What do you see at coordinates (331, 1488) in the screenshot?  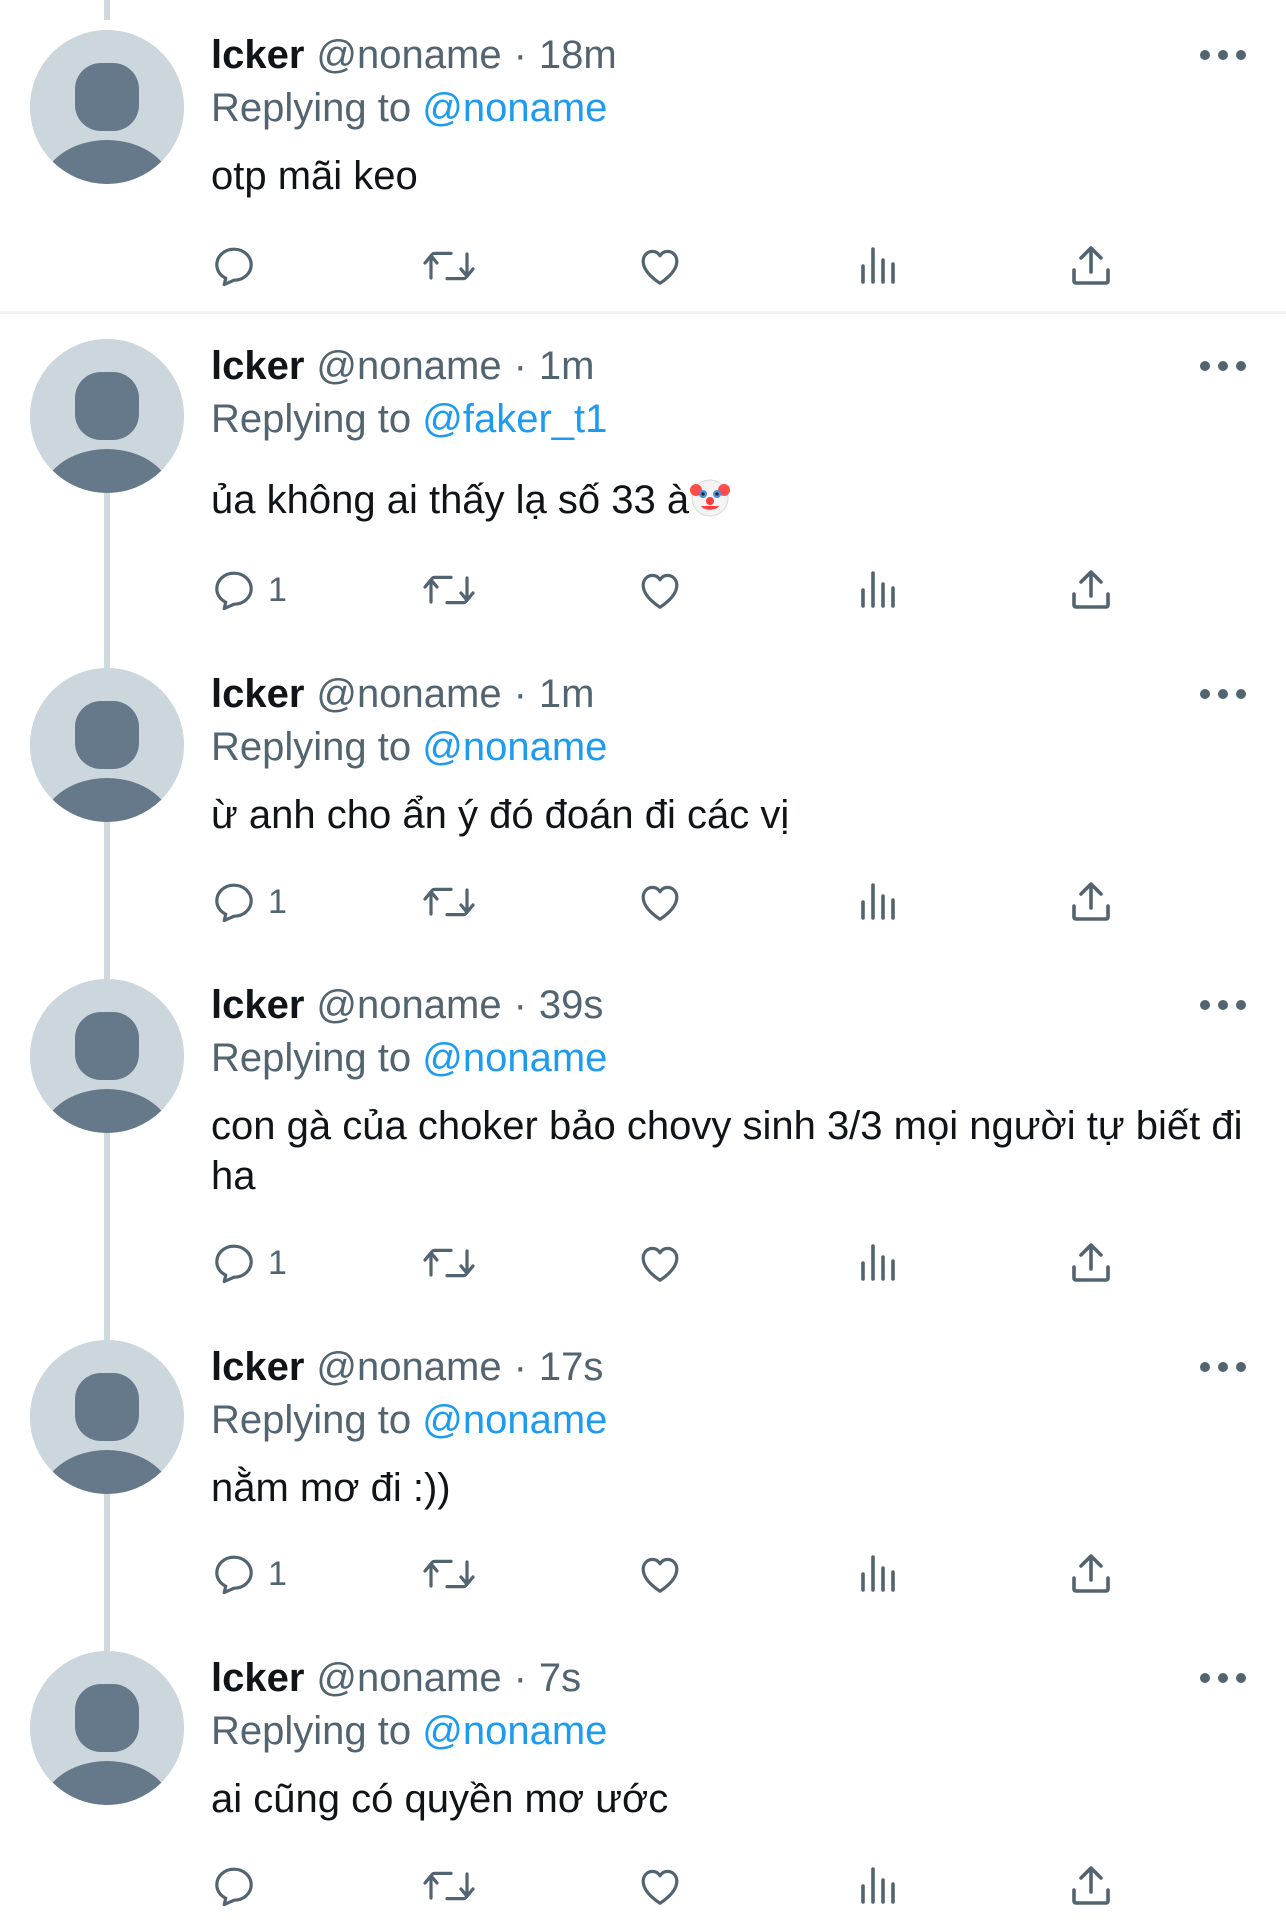 I see `tweet-text: nằm mơ đi :))` at bounding box center [331, 1488].